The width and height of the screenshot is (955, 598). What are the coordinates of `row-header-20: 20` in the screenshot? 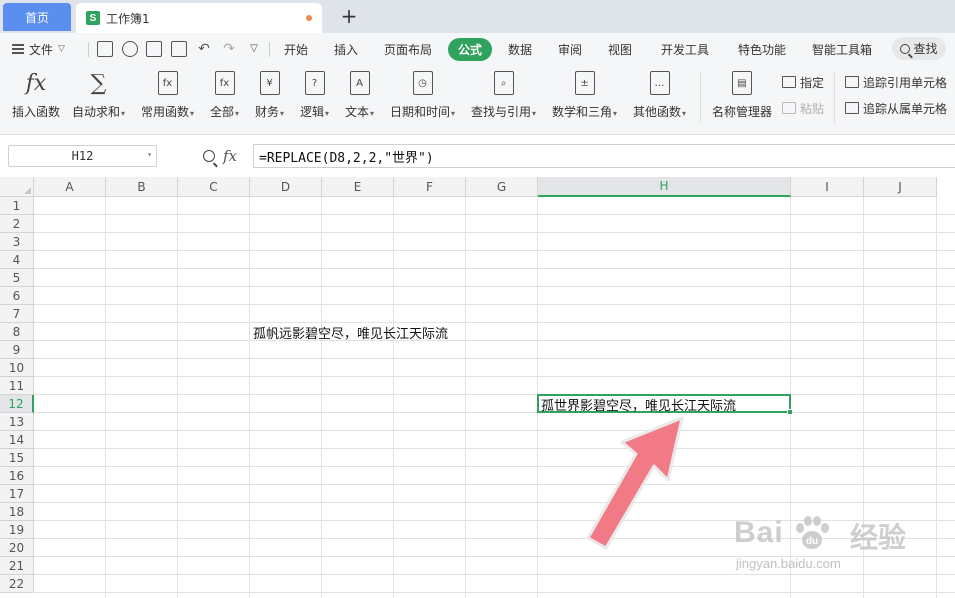 It's located at (17, 548).